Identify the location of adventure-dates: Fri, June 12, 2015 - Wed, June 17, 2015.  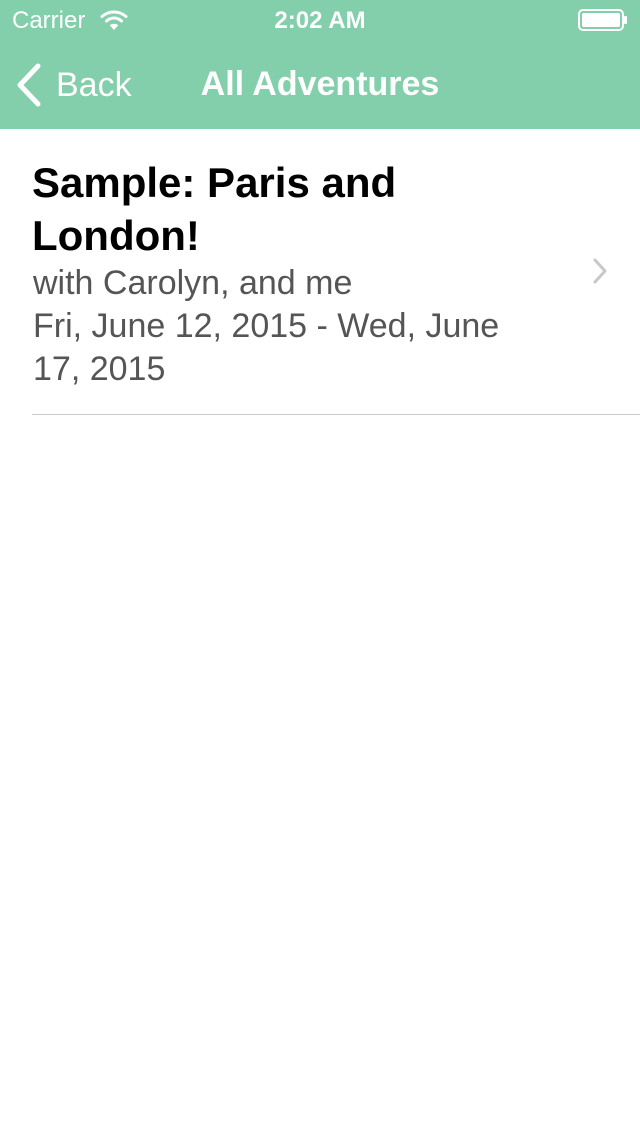
(266, 347).